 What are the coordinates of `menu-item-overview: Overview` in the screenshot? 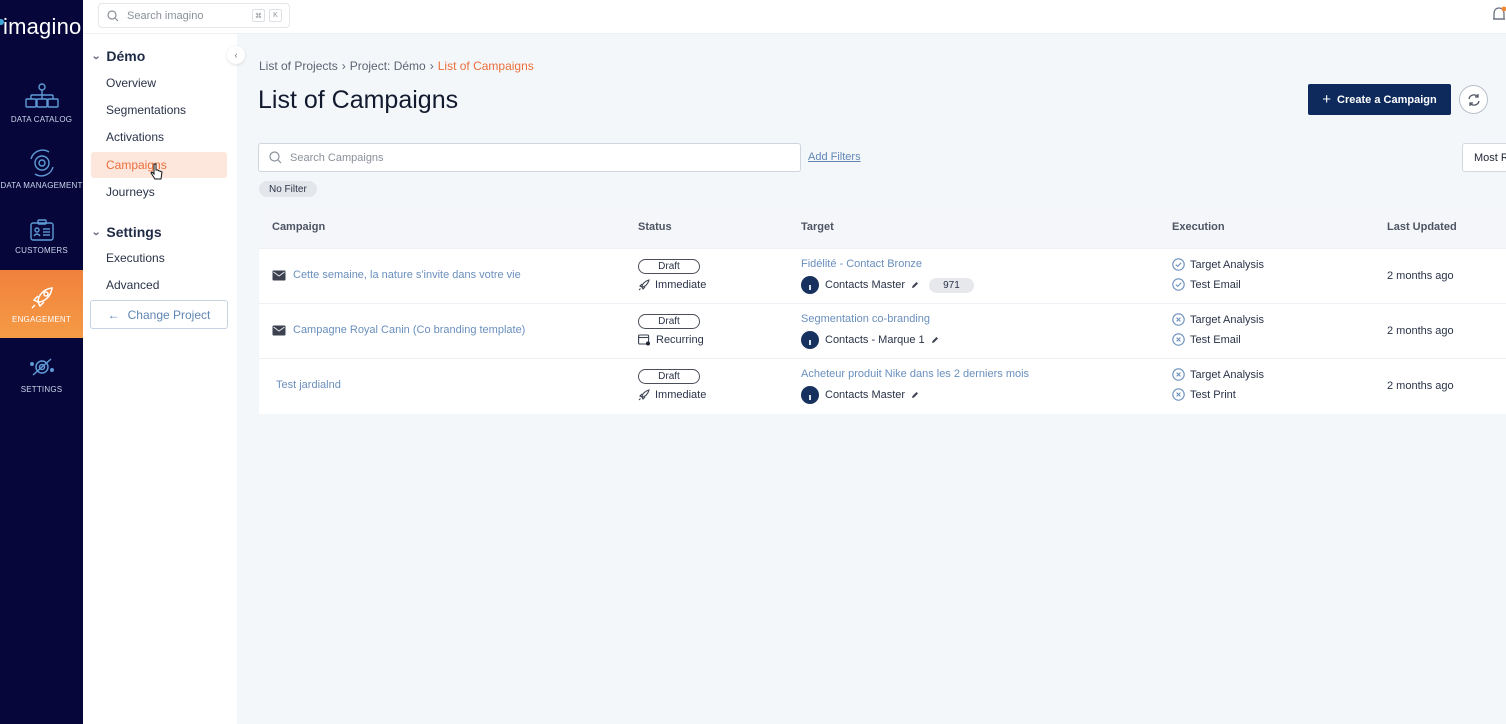 It's located at (159, 83).